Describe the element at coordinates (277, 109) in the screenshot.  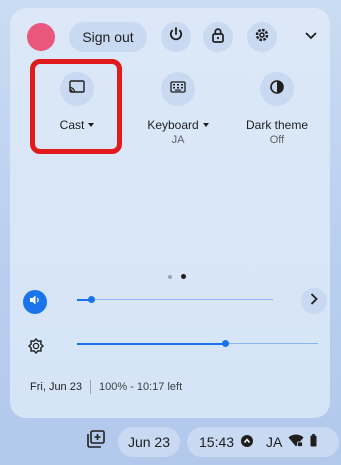
I see `dark-theme-tile: Dark theme Off` at that location.